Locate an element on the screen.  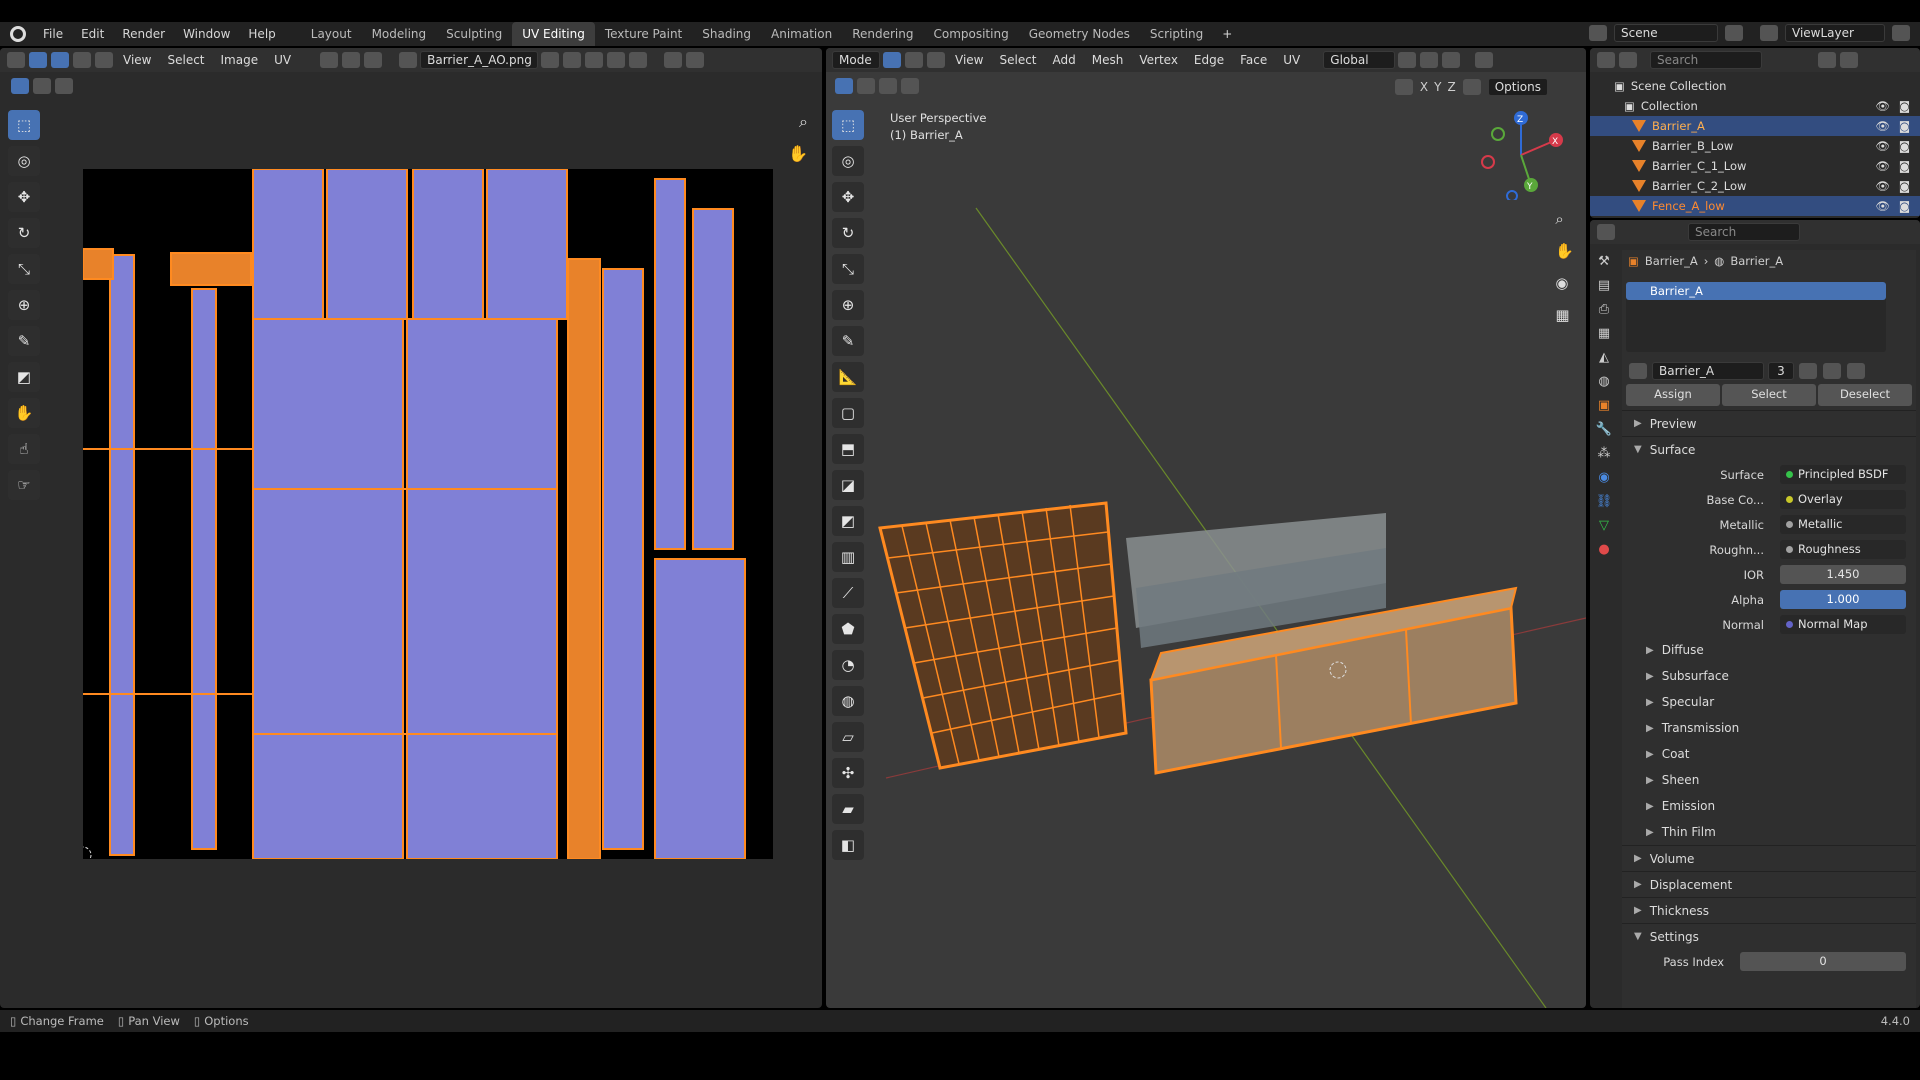
base-color-field: Overlay is located at coordinates (1843, 499).